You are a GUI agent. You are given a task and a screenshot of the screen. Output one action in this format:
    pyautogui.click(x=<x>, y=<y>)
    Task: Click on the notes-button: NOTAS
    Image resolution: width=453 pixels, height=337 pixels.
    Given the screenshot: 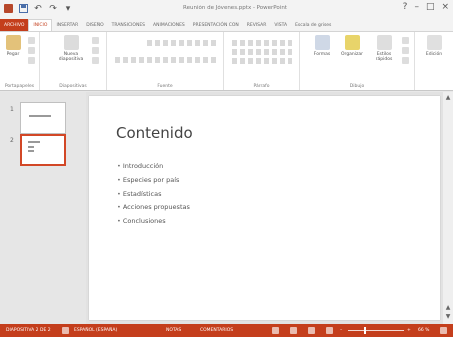 What is the action you would take?
    pyautogui.click(x=173, y=330)
    